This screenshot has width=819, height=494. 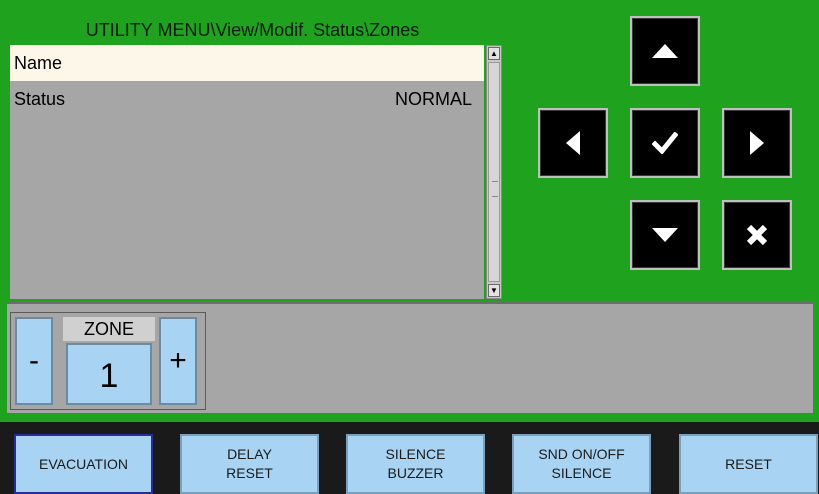 I want to click on nav-up-button, so click(x=665, y=51).